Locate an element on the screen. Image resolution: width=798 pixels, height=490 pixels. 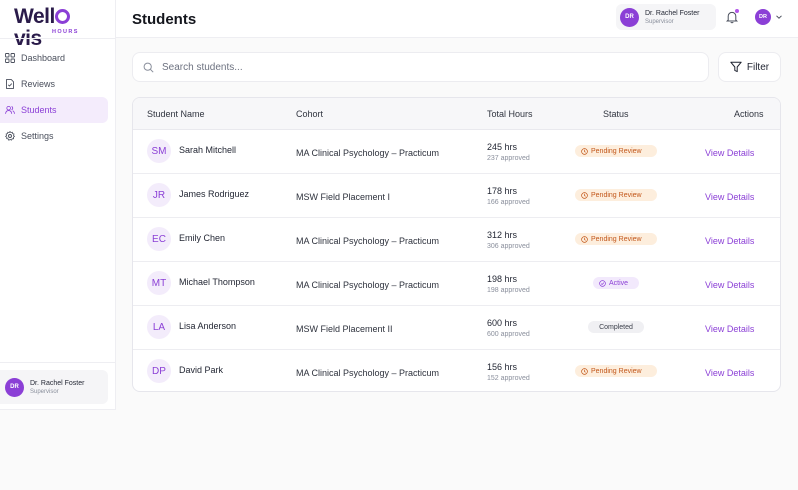
gear-icon is located at coordinates (10, 136).